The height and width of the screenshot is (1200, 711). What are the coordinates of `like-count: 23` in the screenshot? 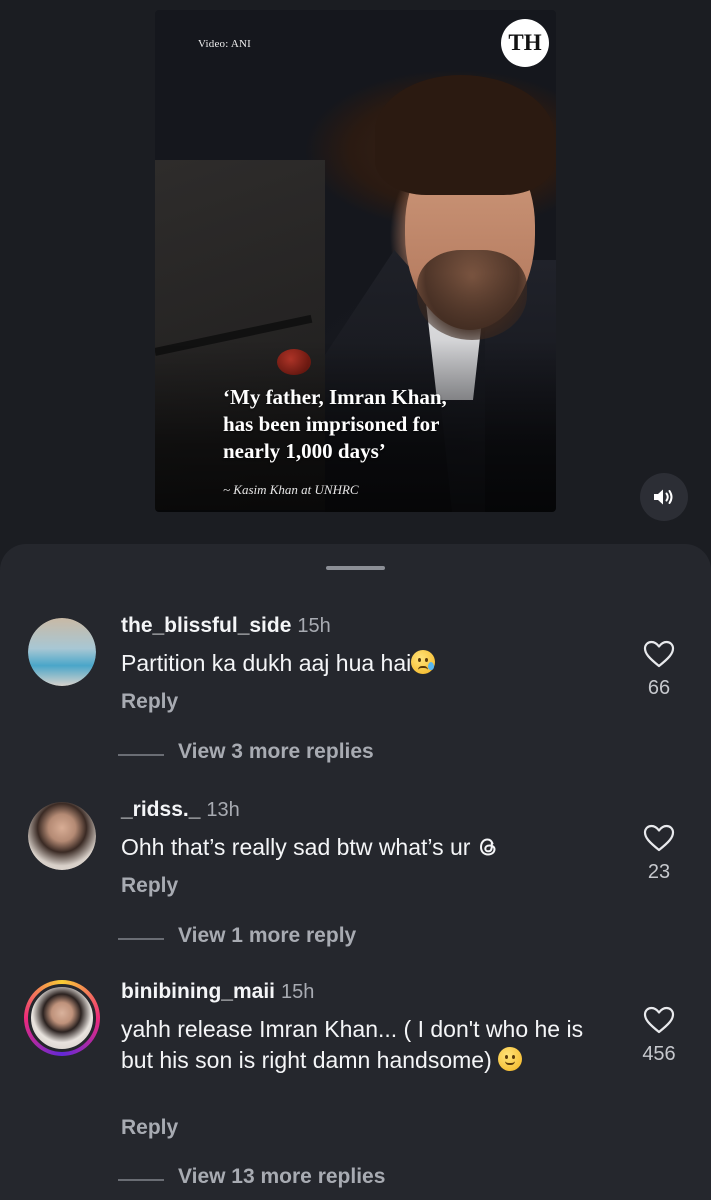 It's located at (659, 872).